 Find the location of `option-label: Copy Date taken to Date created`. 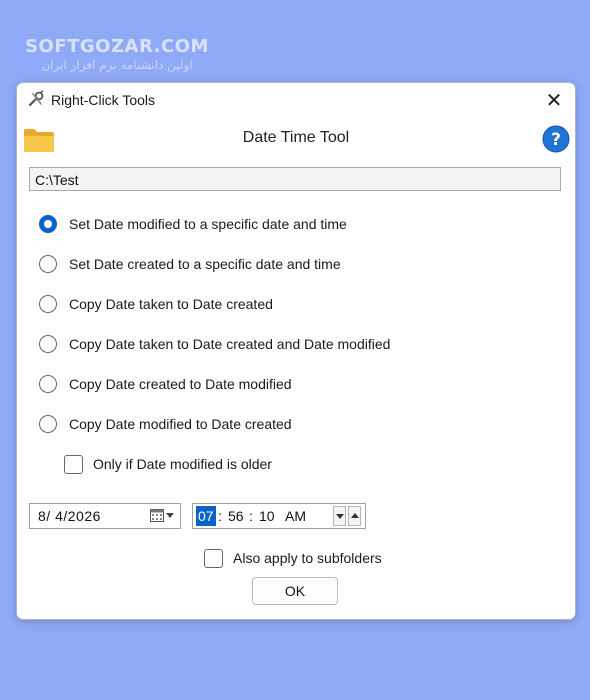

option-label: Copy Date taken to Date created is located at coordinates (171, 304).